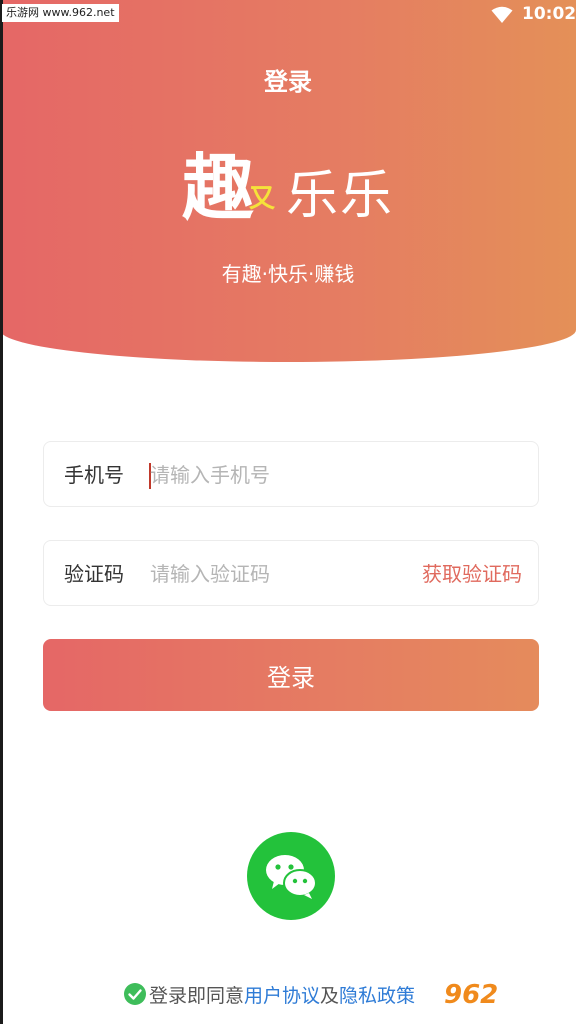  Describe the element at coordinates (280, 574) in the screenshot. I see `code-input` at that location.